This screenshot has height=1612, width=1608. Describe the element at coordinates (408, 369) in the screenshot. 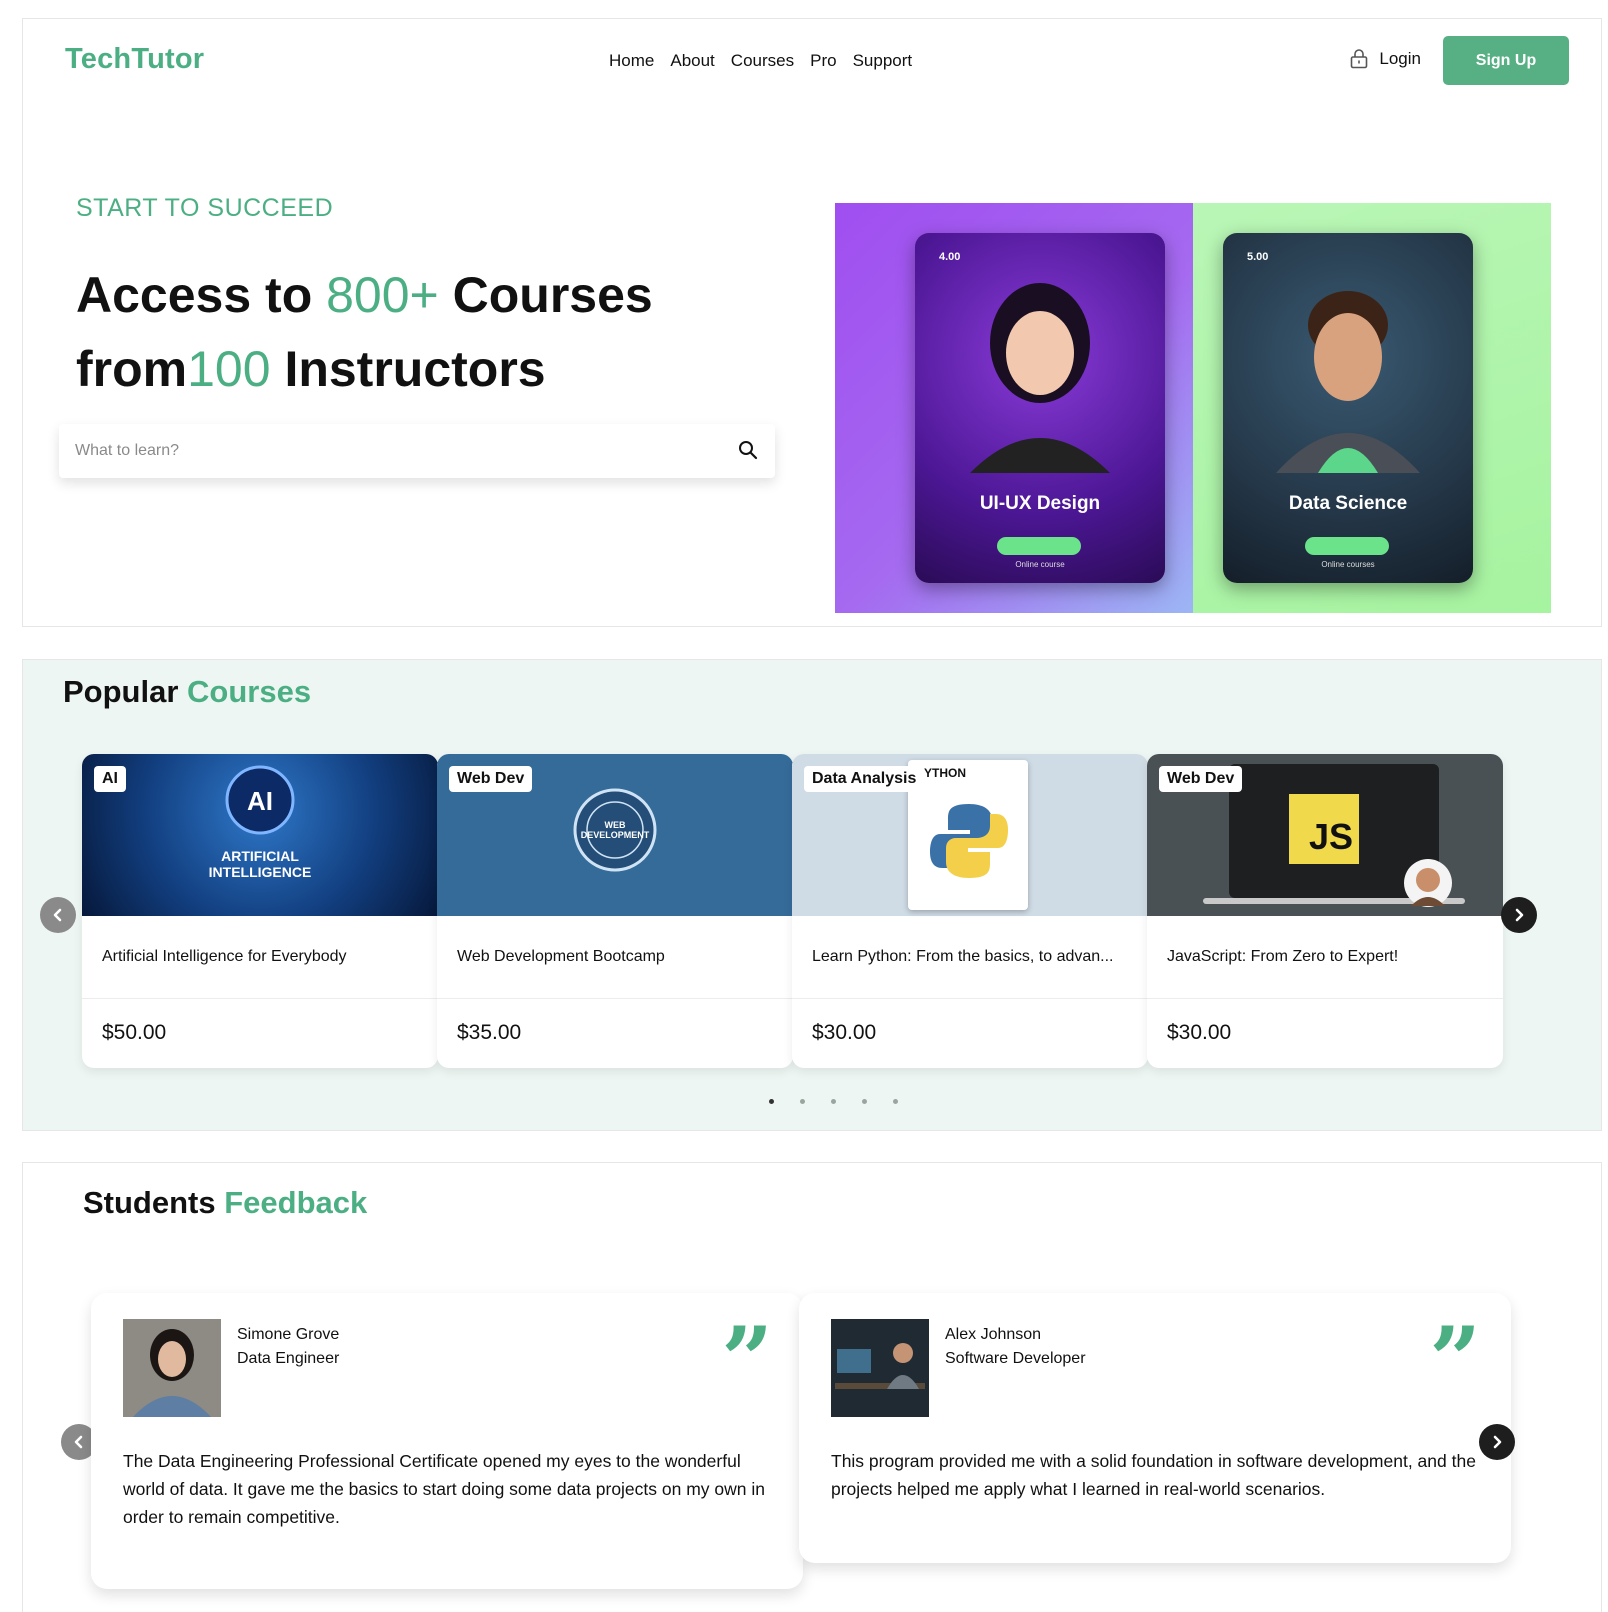

I see `headline-text: Instructors` at that location.